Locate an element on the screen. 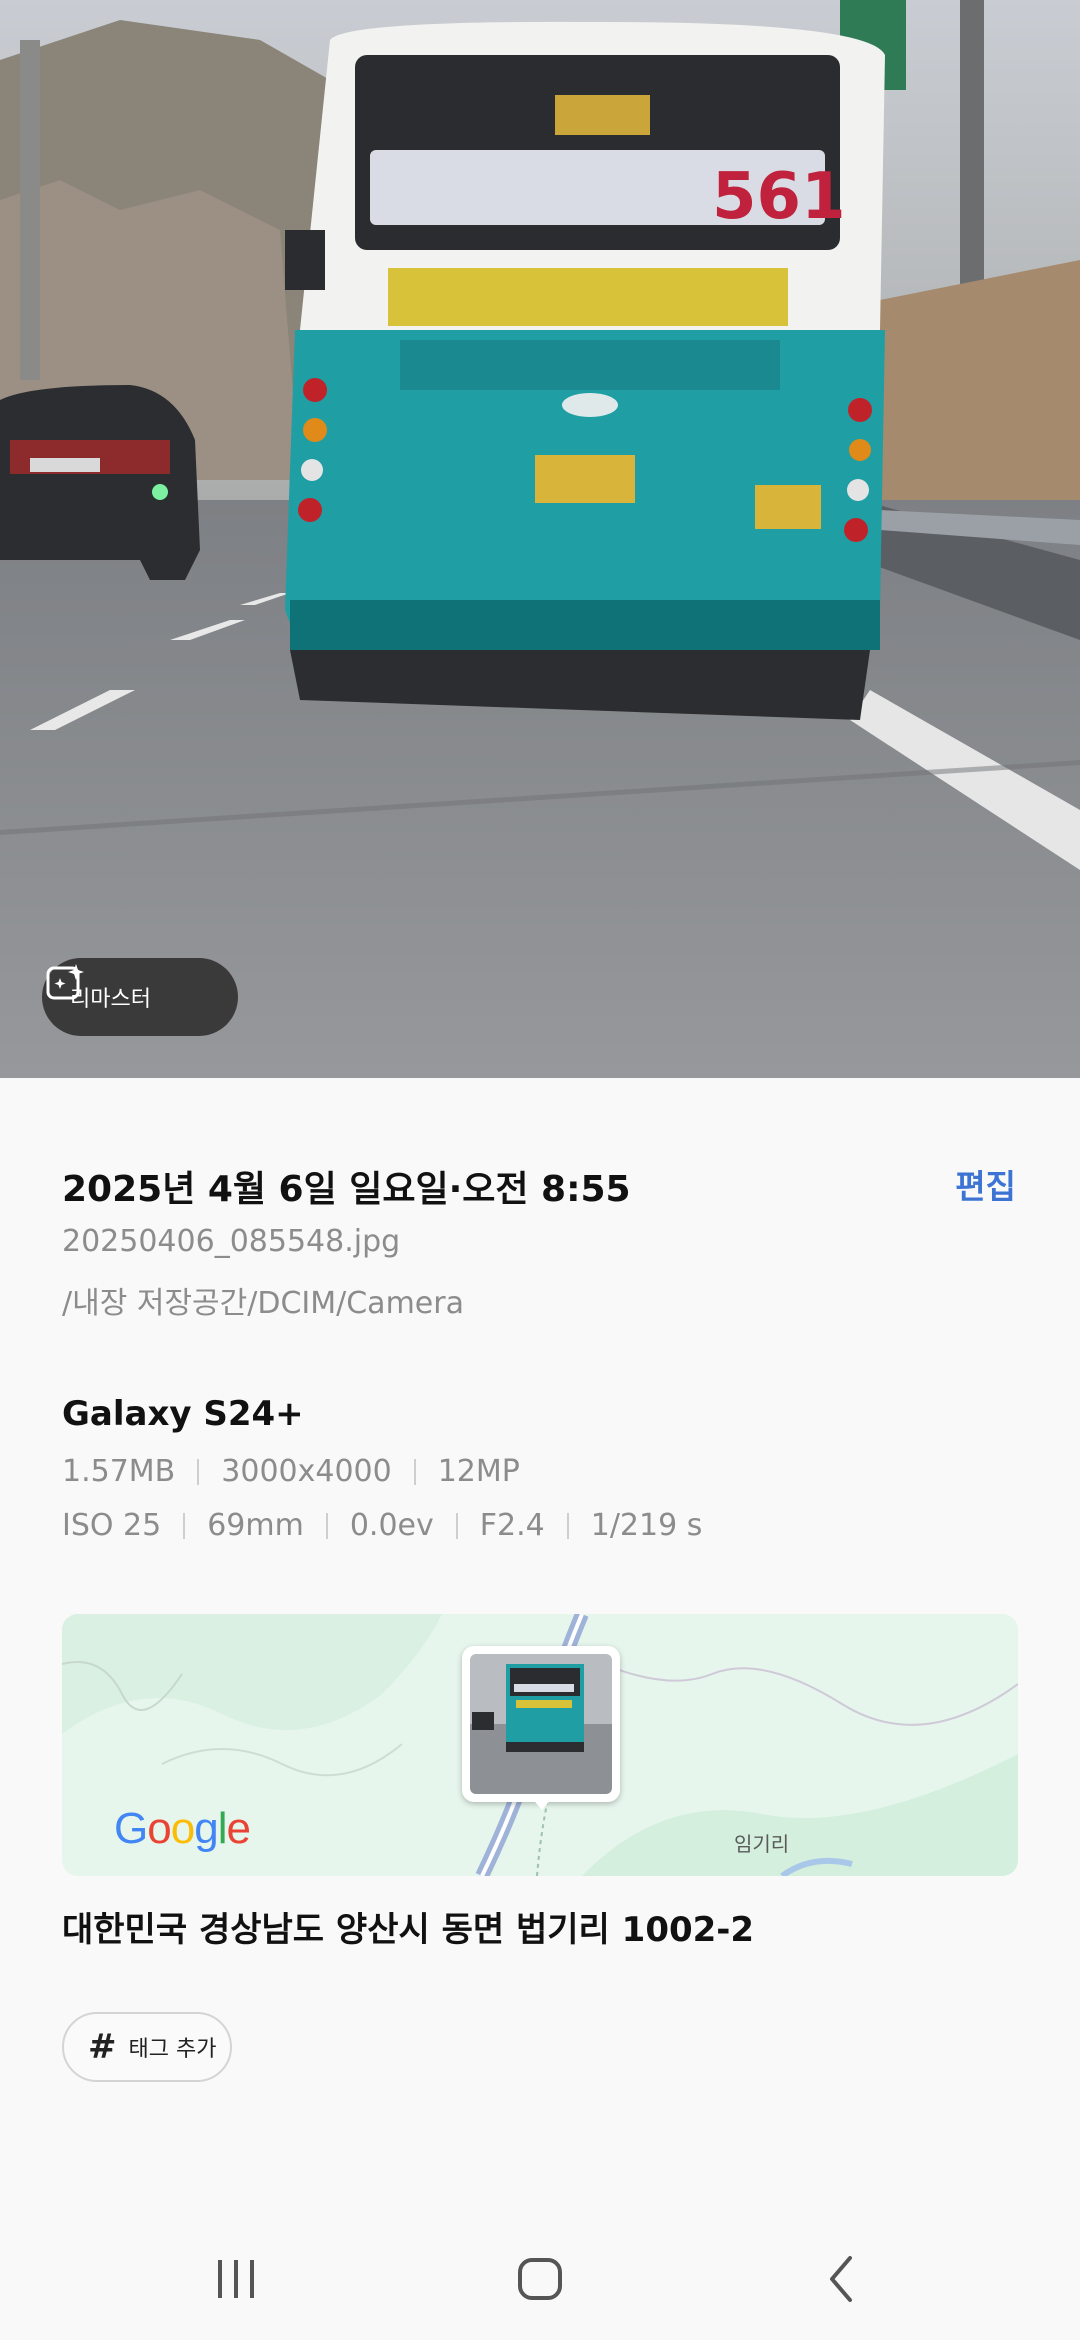 Image resolution: width=1080 pixels, height=2340 pixels. map-photo-pin is located at coordinates (541, 1728).